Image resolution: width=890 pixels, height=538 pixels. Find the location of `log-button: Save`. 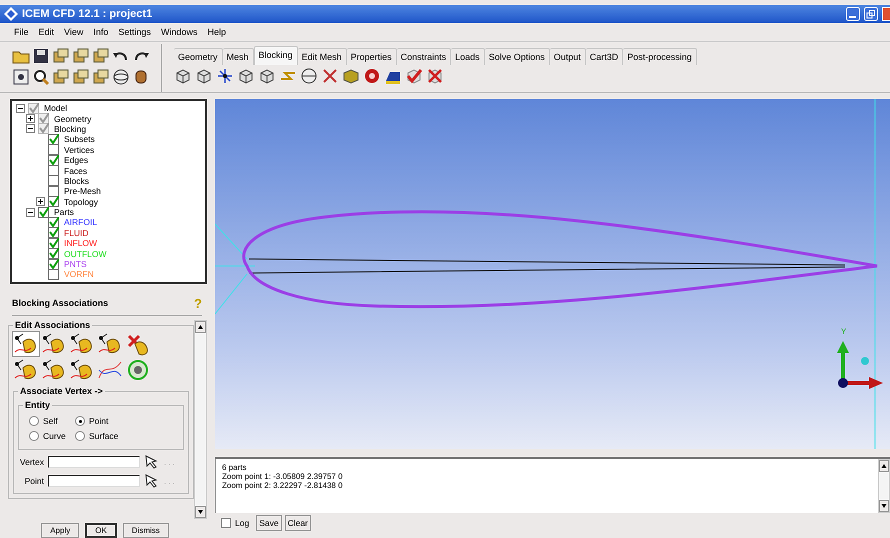

log-button: Save is located at coordinates (269, 523).